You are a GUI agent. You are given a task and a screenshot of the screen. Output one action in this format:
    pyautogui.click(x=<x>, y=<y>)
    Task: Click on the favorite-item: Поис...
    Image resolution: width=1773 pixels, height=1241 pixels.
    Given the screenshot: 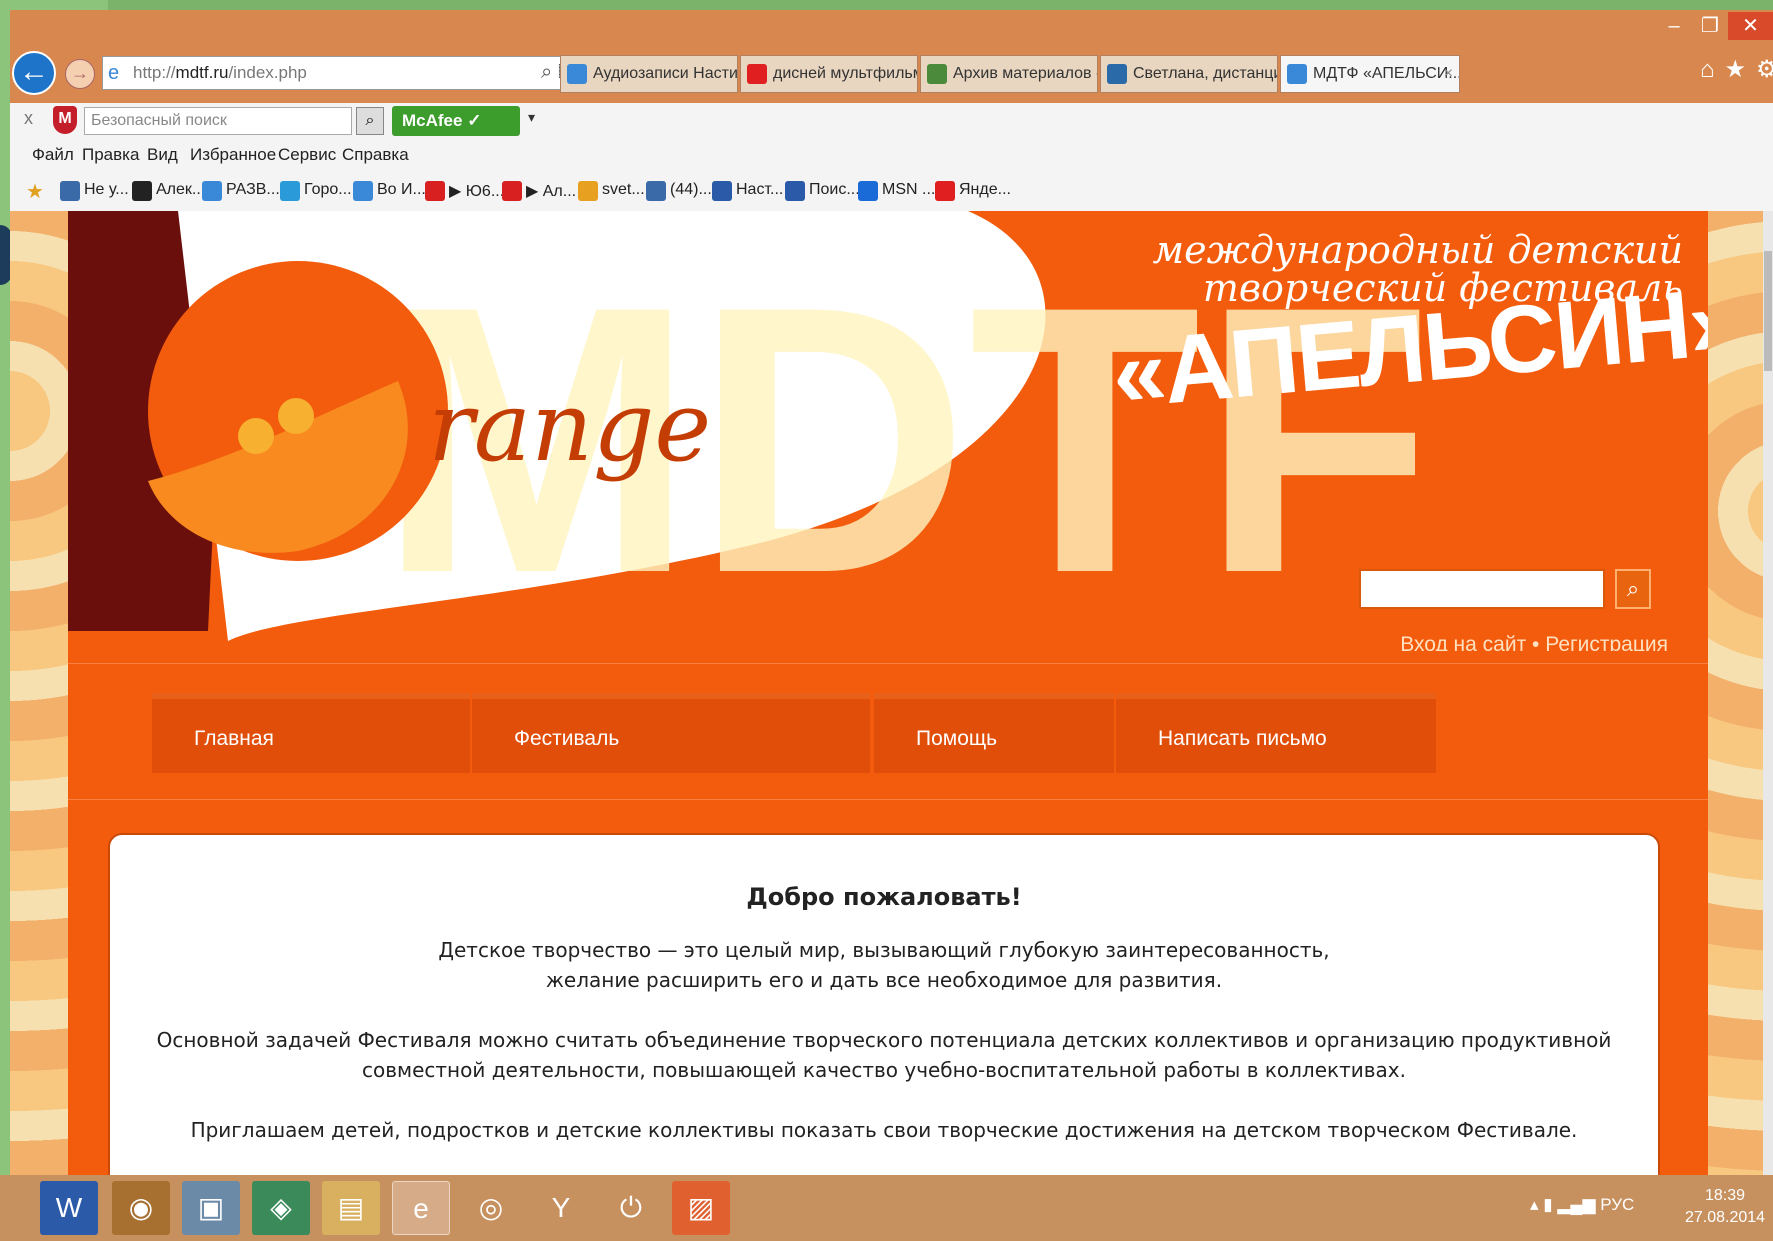 What is the action you would take?
    pyautogui.click(x=822, y=191)
    